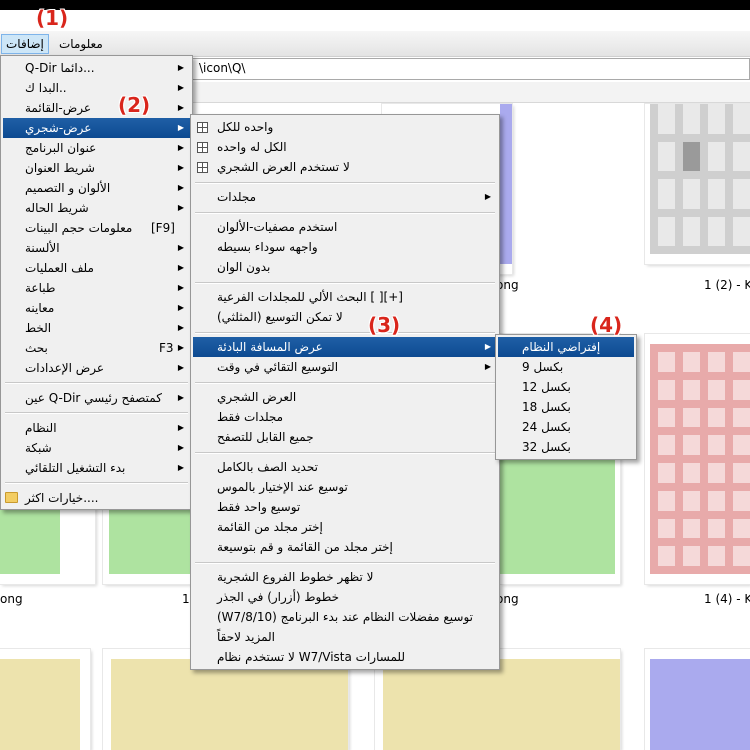 The image size is (750, 750). Describe the element at coordinates (561, 347) in the screenshot. I see `menu-item-label: إفتراضي النظام` at that location.